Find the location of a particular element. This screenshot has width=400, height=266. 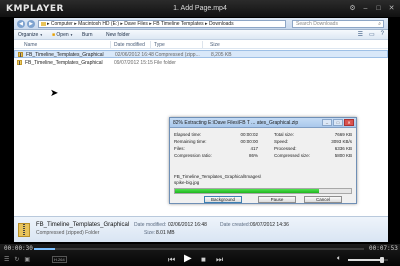

minimize-button: – is located at coordinates (365, 8).